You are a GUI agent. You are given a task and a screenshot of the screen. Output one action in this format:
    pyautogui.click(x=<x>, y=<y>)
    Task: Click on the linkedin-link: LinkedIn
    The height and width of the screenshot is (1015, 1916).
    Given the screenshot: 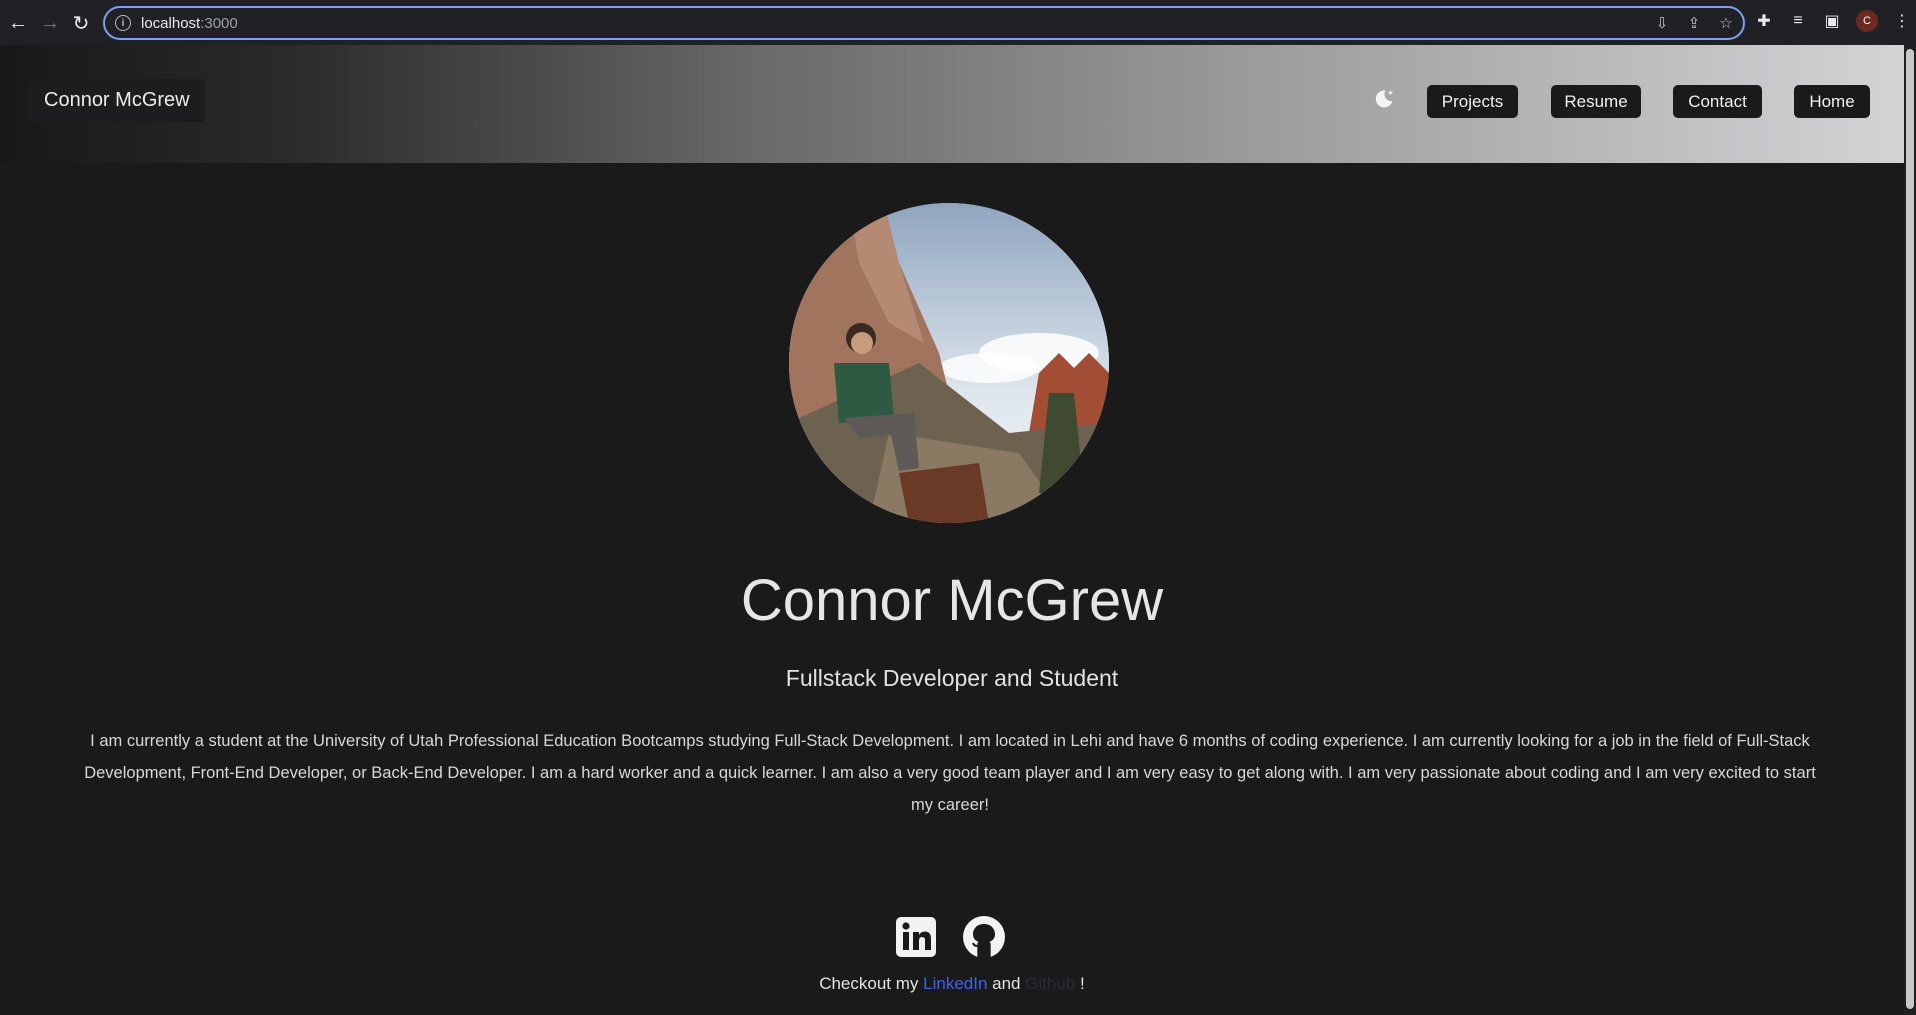 What is the action you would take?
    pyautogui.click(x=955, y=983)
    